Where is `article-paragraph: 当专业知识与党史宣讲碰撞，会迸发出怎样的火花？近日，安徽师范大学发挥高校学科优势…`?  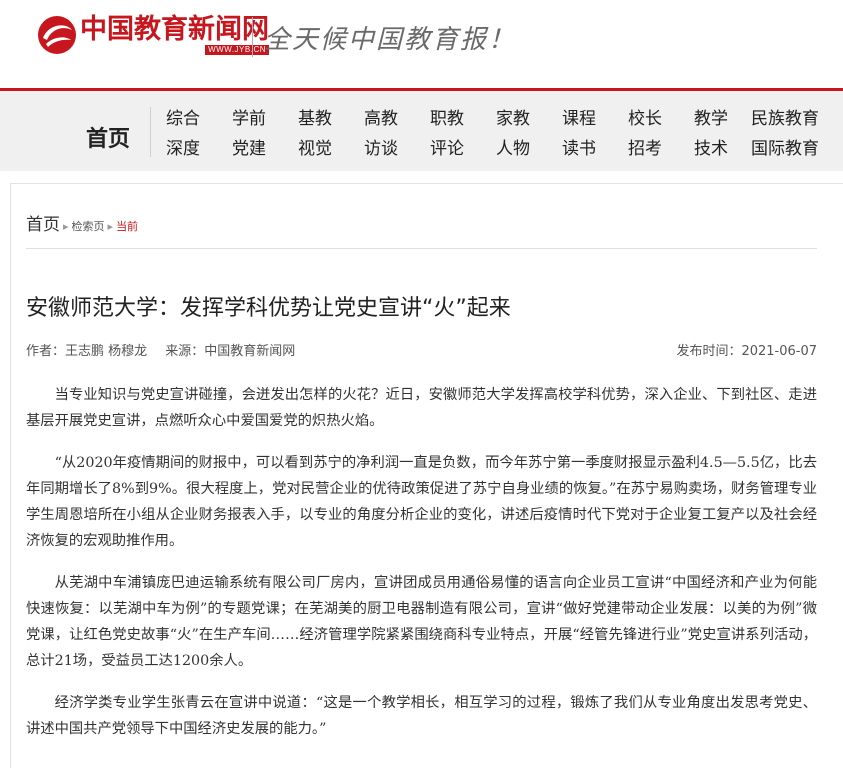
article-paragraph: 当专业知识与党史宣讲碰撞，会迸发出怎样的火花？近日，安徽师范大学发挥高校学科优势… is located at coordinates (421, 408).